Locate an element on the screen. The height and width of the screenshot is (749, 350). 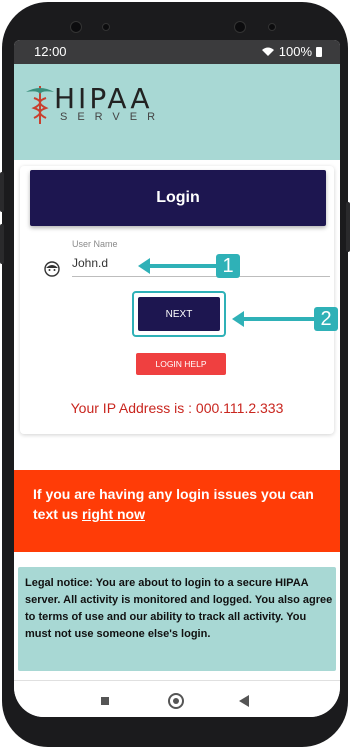
front-camera-icon is located at coordinates (240, 27).